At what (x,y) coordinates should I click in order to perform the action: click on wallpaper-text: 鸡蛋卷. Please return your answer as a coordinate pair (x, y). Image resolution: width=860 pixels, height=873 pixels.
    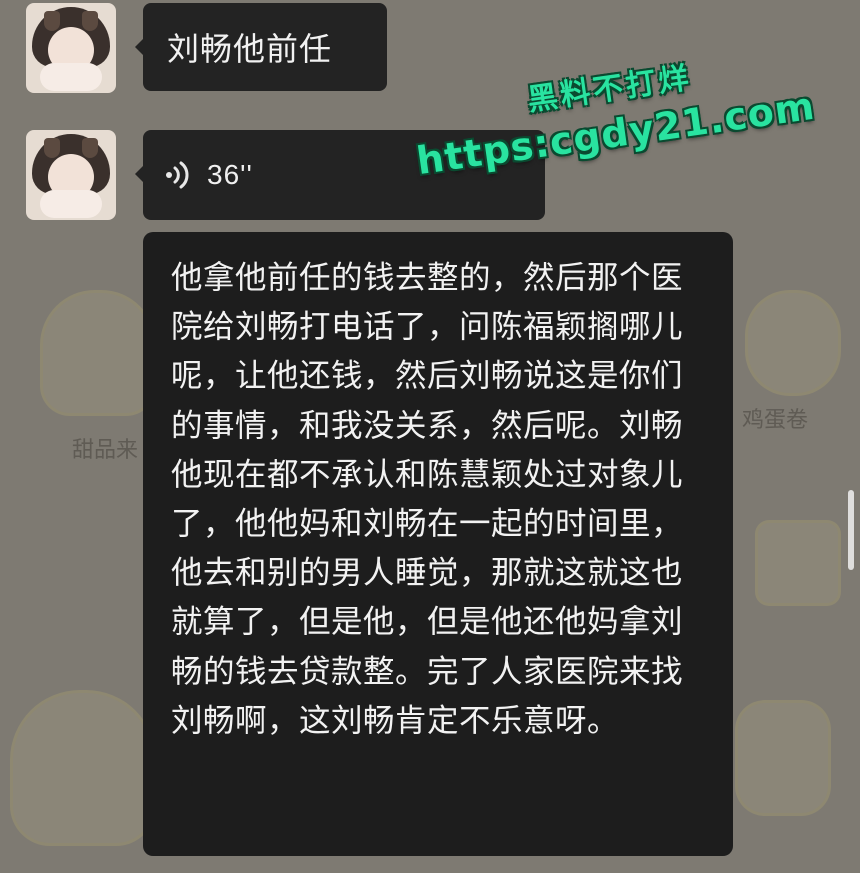
    Looking at the image, I should click on (775, 420).